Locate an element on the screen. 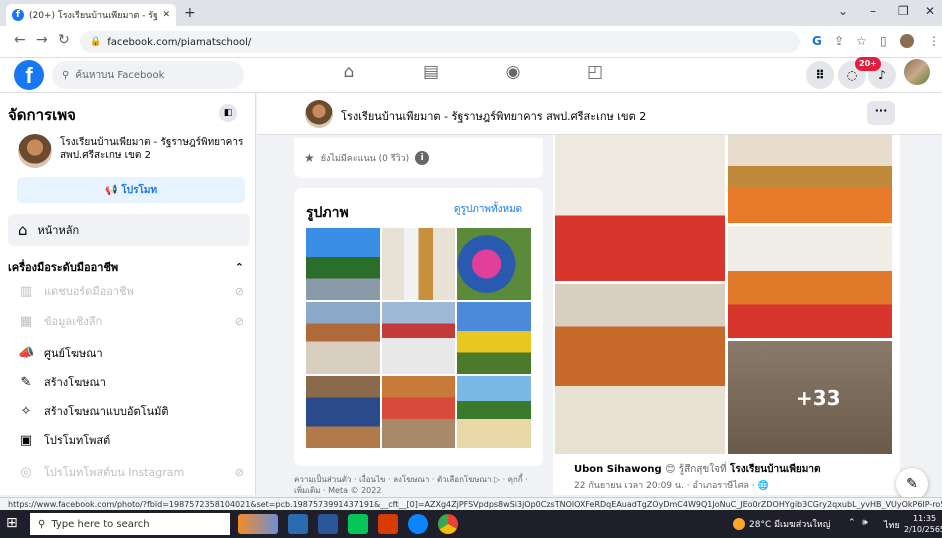 The image size is (942, 538). news-widget is located at coordinates (258, 524).